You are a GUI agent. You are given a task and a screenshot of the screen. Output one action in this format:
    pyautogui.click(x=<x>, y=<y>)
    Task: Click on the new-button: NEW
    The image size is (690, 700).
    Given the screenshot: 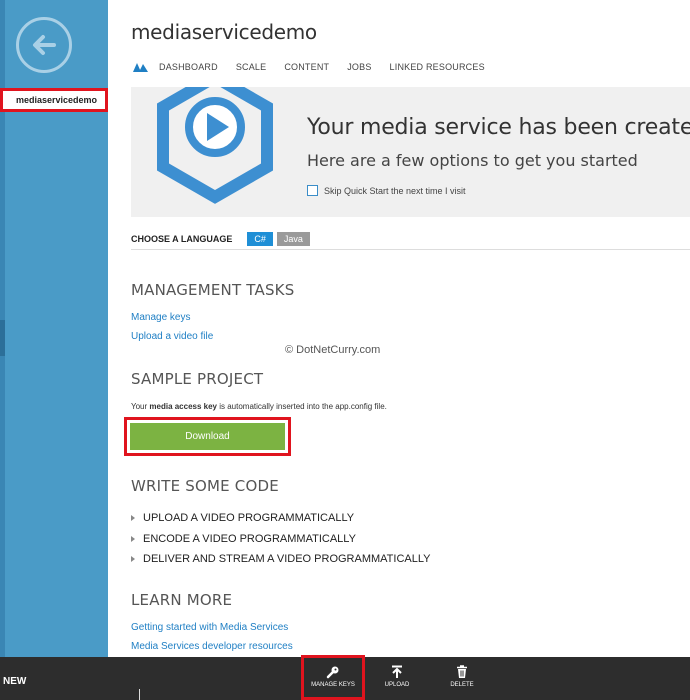 What is the action you would take?
    pyautogui.click(x=14, y=681)
    